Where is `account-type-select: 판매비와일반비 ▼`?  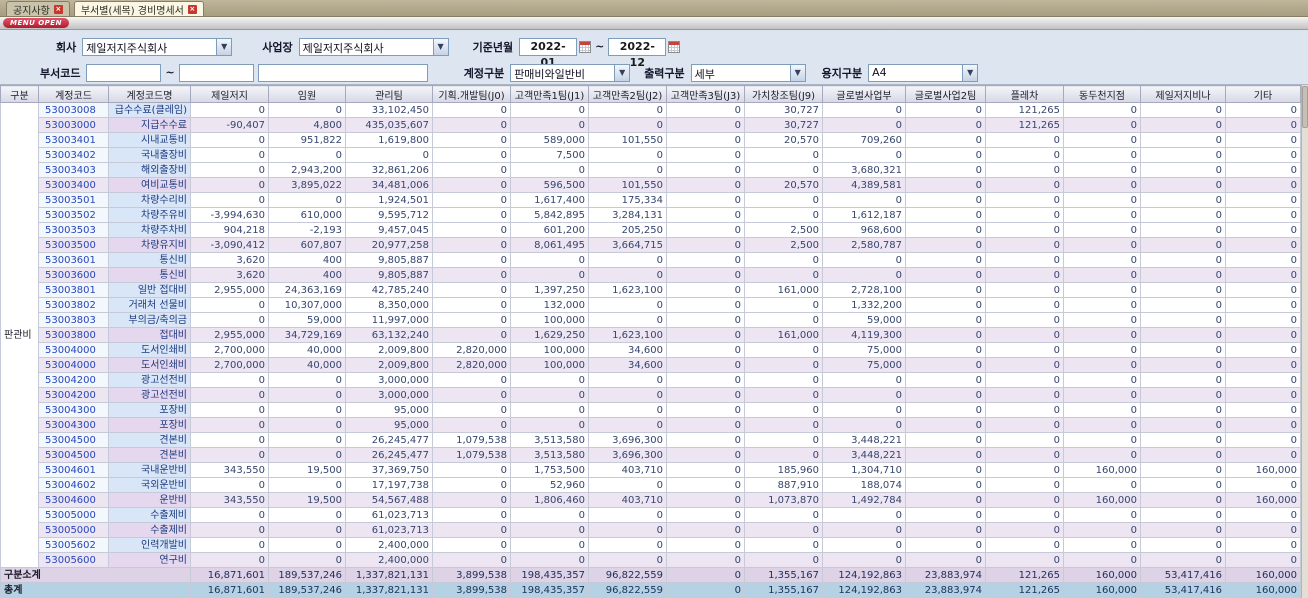
account-type-select: 판매비와일반비 ▼ is located at coordinates (570, 72).